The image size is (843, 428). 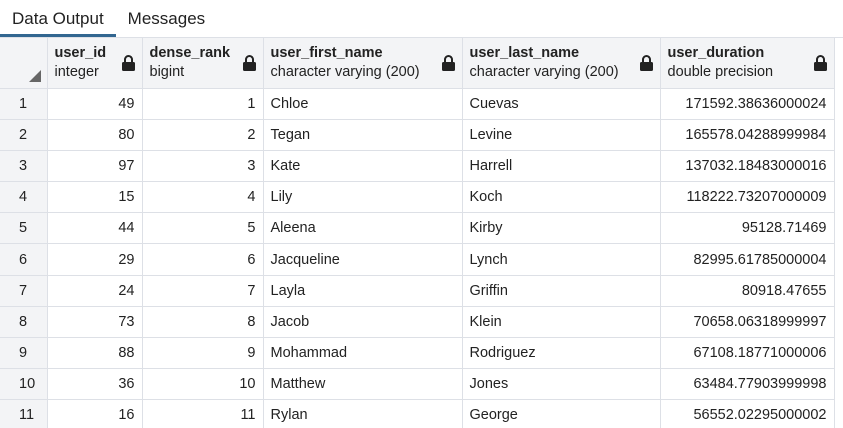 I want to click on cell-dense-rank: 10, so click(x=203, y=384).